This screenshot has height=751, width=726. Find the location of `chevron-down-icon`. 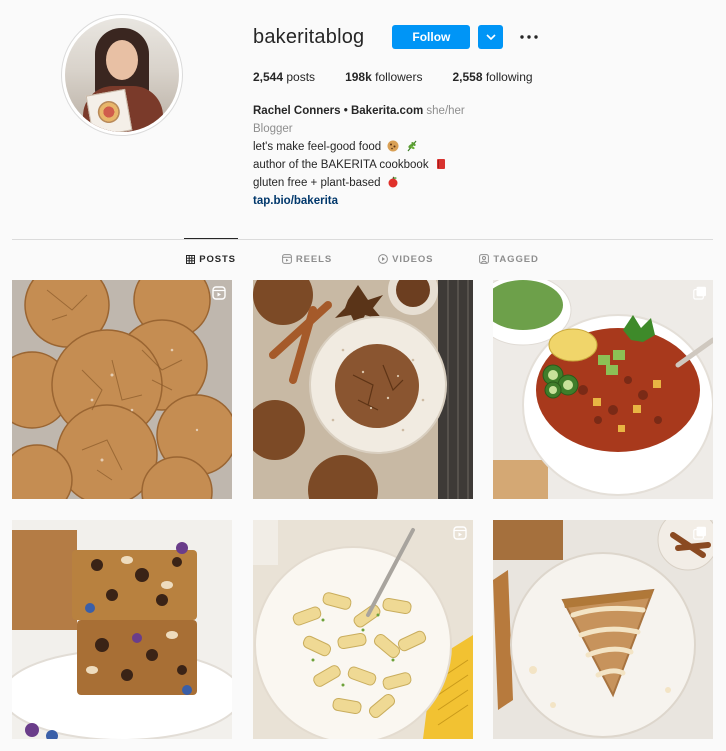

chevron-down-icon is located at coordinates (491, 37).